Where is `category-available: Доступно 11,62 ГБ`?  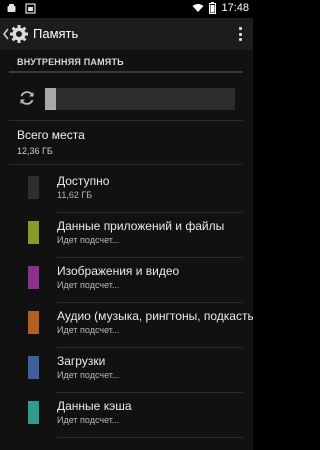
category-available: Доступно 11,62 ГБ is located at coordinates (126, 190).